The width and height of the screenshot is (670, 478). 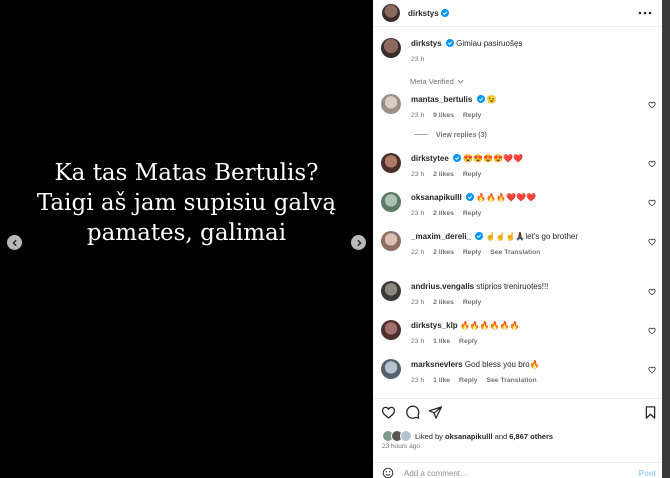 What do you see at coordinates (506, 197) in the screenshot?
I see `comment-text: 🔥🔥🔥❤️❤️❤️` at bounding box center [506, 197].